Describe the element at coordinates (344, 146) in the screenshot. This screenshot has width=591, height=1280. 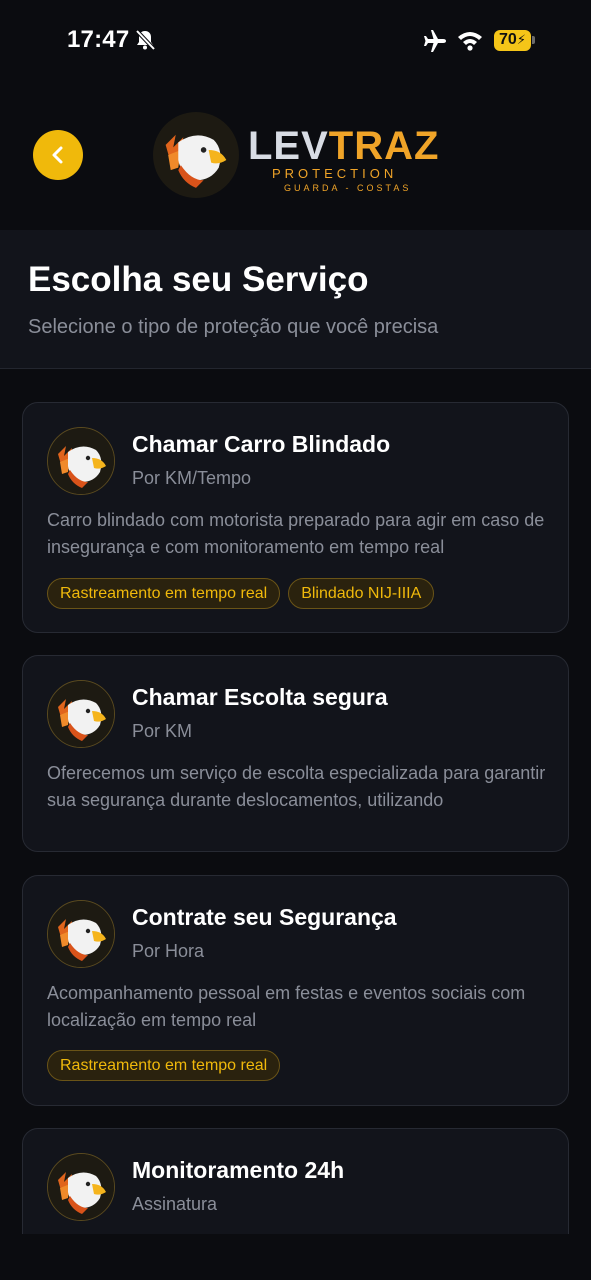
I see `logo-wordmark: LEVTRAZ` at that location.